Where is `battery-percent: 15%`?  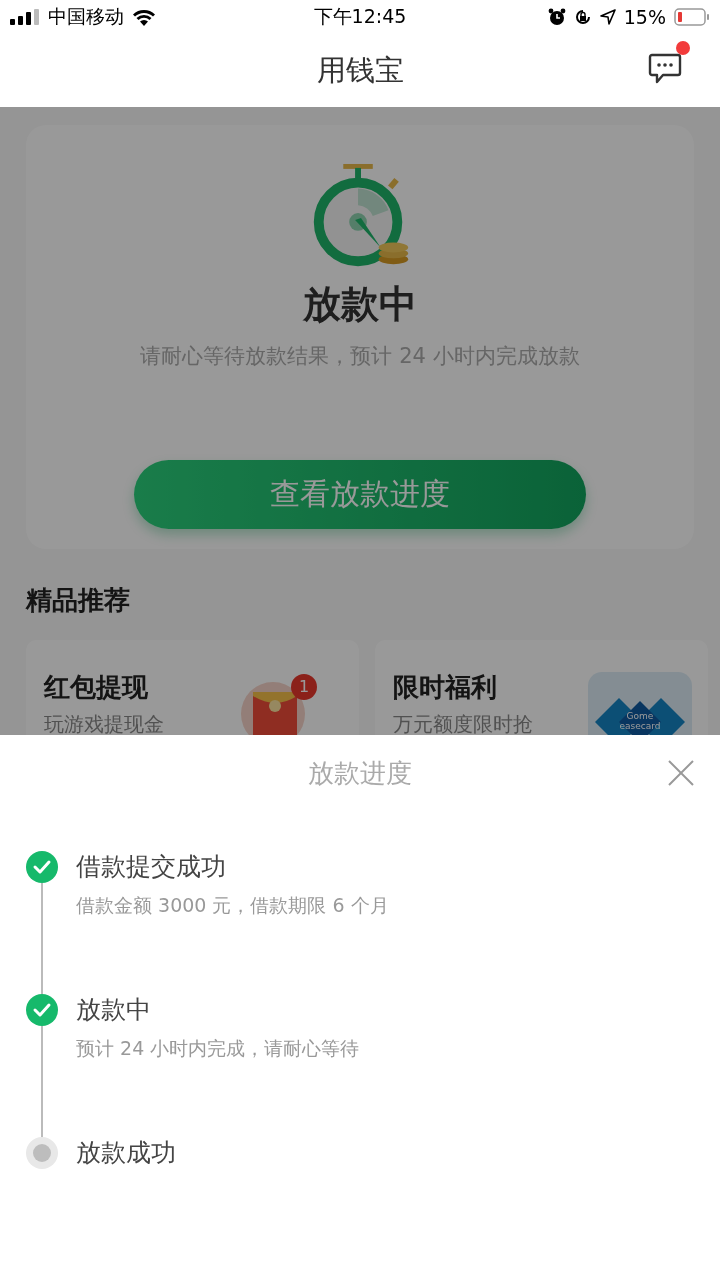
battery-percent: 15% is located at coordinates (644, 17).